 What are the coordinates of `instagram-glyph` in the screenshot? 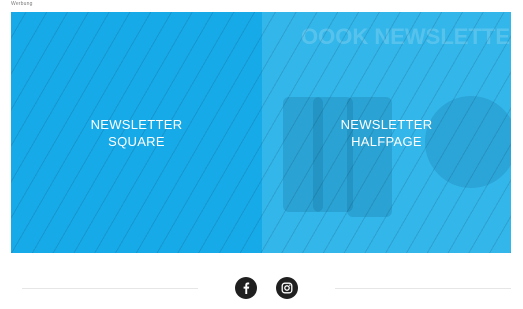 It's located at (287, 288).